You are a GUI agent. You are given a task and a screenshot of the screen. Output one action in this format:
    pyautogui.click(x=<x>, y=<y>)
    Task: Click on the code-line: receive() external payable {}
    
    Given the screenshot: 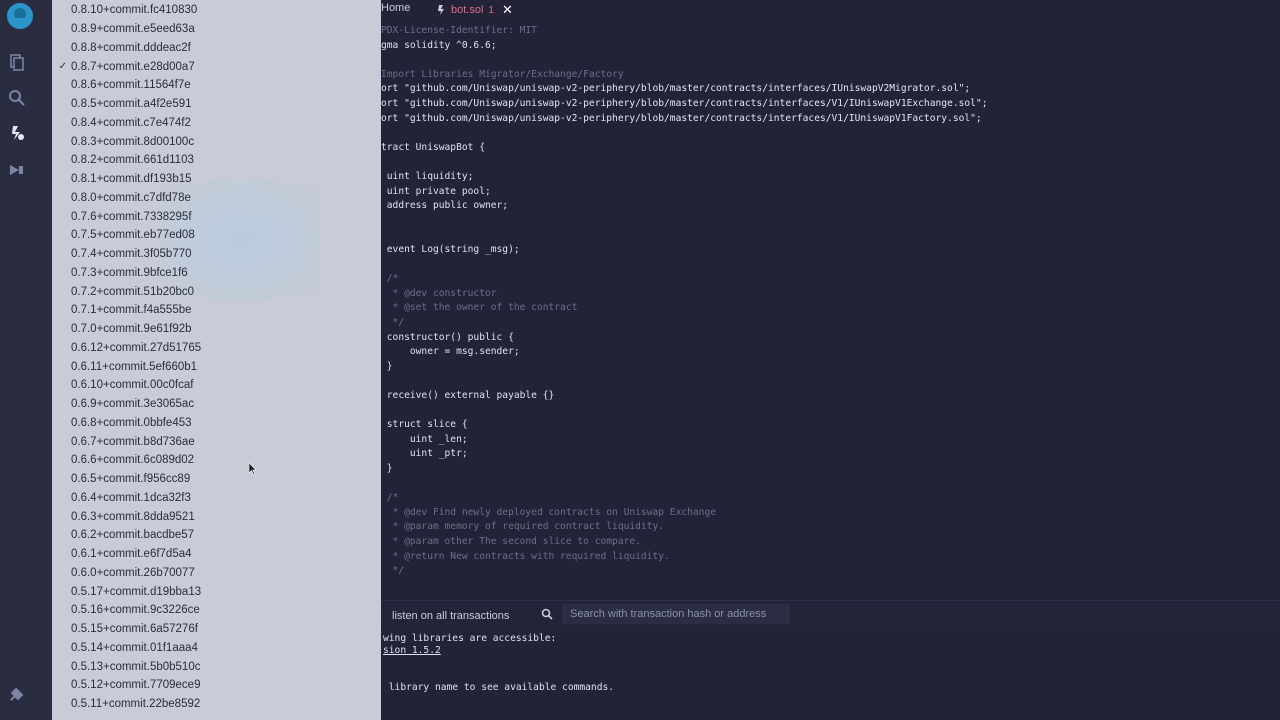 What is the action you would take?
    pyautogui.click(x=468, y=395)
    